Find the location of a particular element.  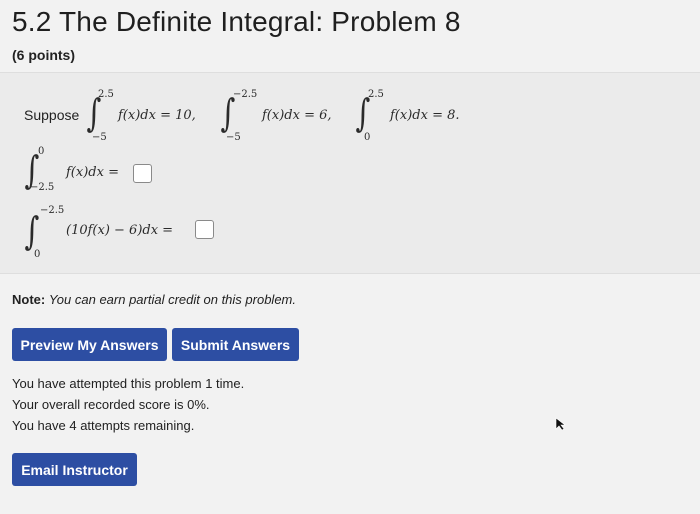

points-label: (6 points) is located at coordinates (43, 55).